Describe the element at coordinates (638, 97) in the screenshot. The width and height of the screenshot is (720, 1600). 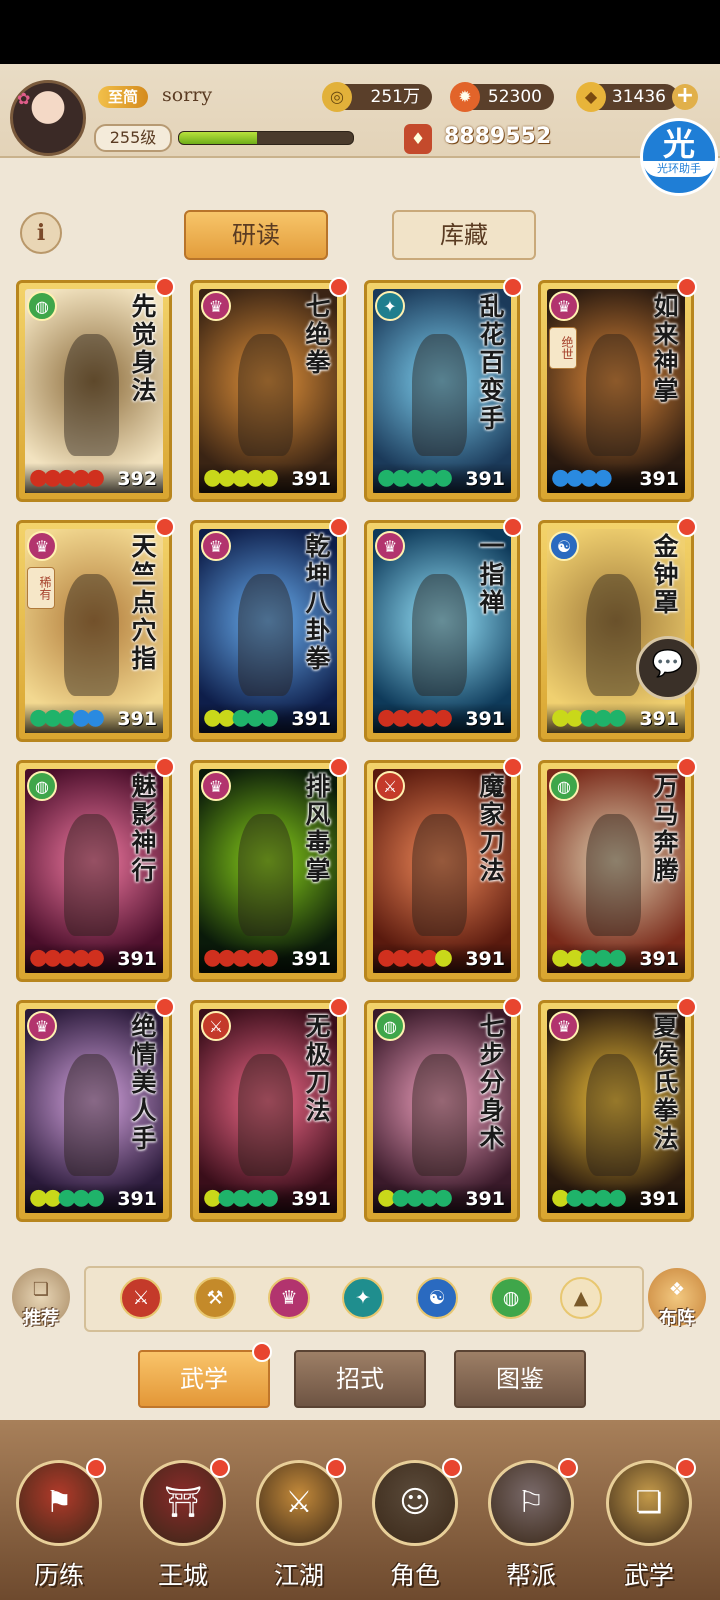
I see `ingot-value: 31436` at that location.